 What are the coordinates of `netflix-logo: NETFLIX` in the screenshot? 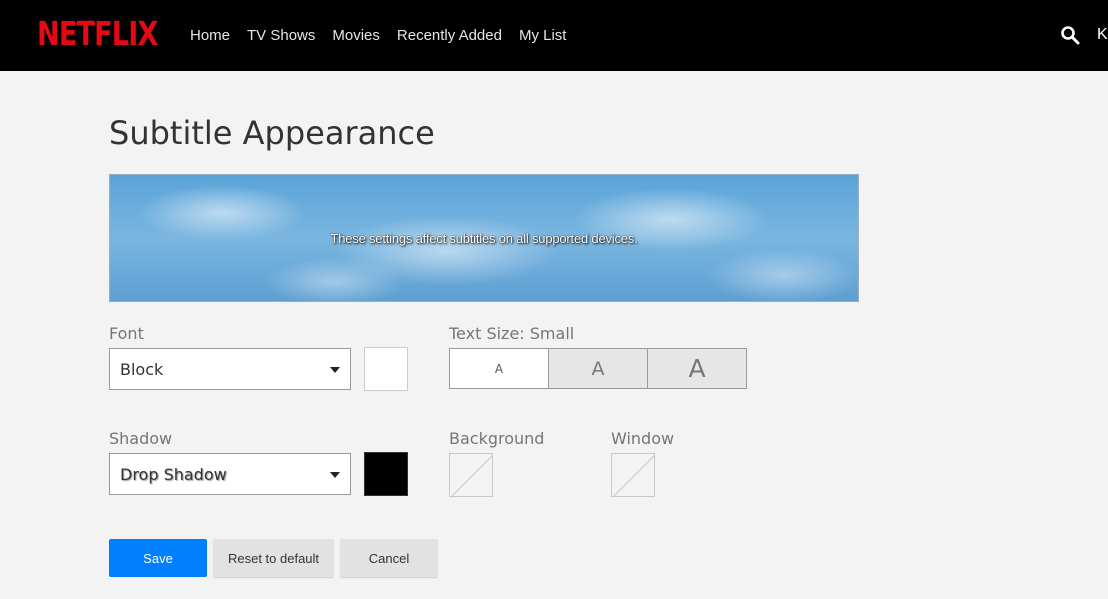 It's located at (97, 33).